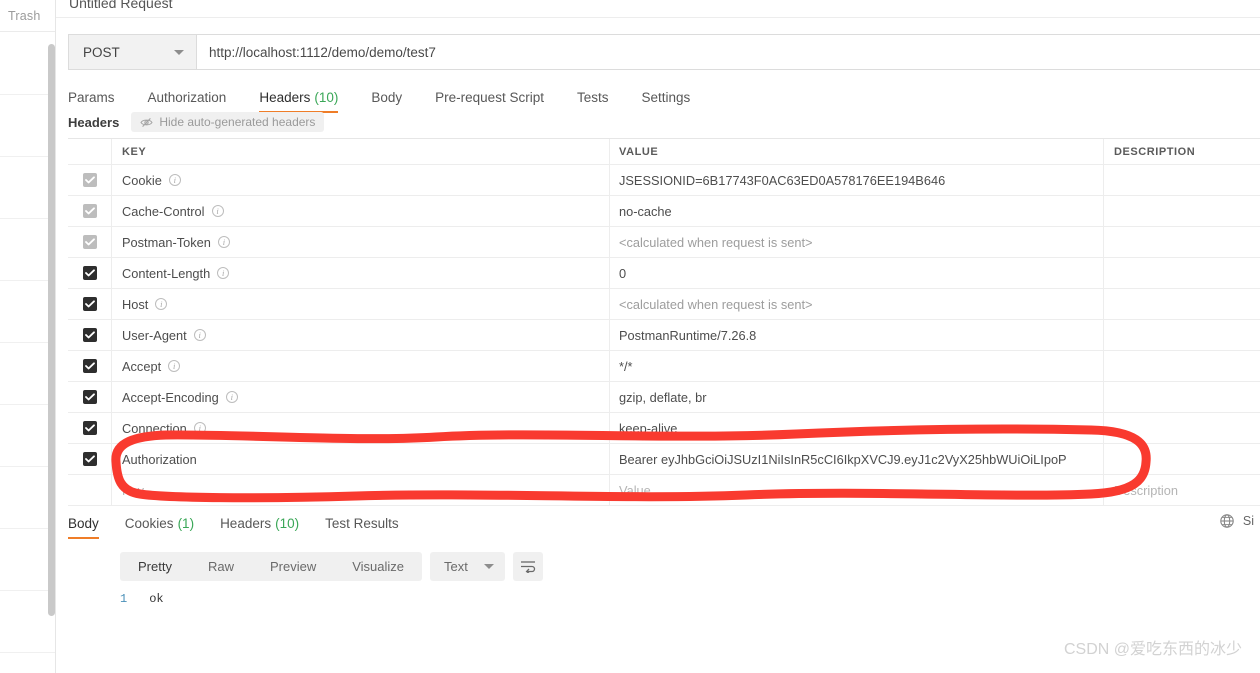 This screenshot has height=673, width=1260. Describe the element at coordinates (159, 525) in the screenshot. I see `response-tab-cookies: Cookies (1)` at that location.